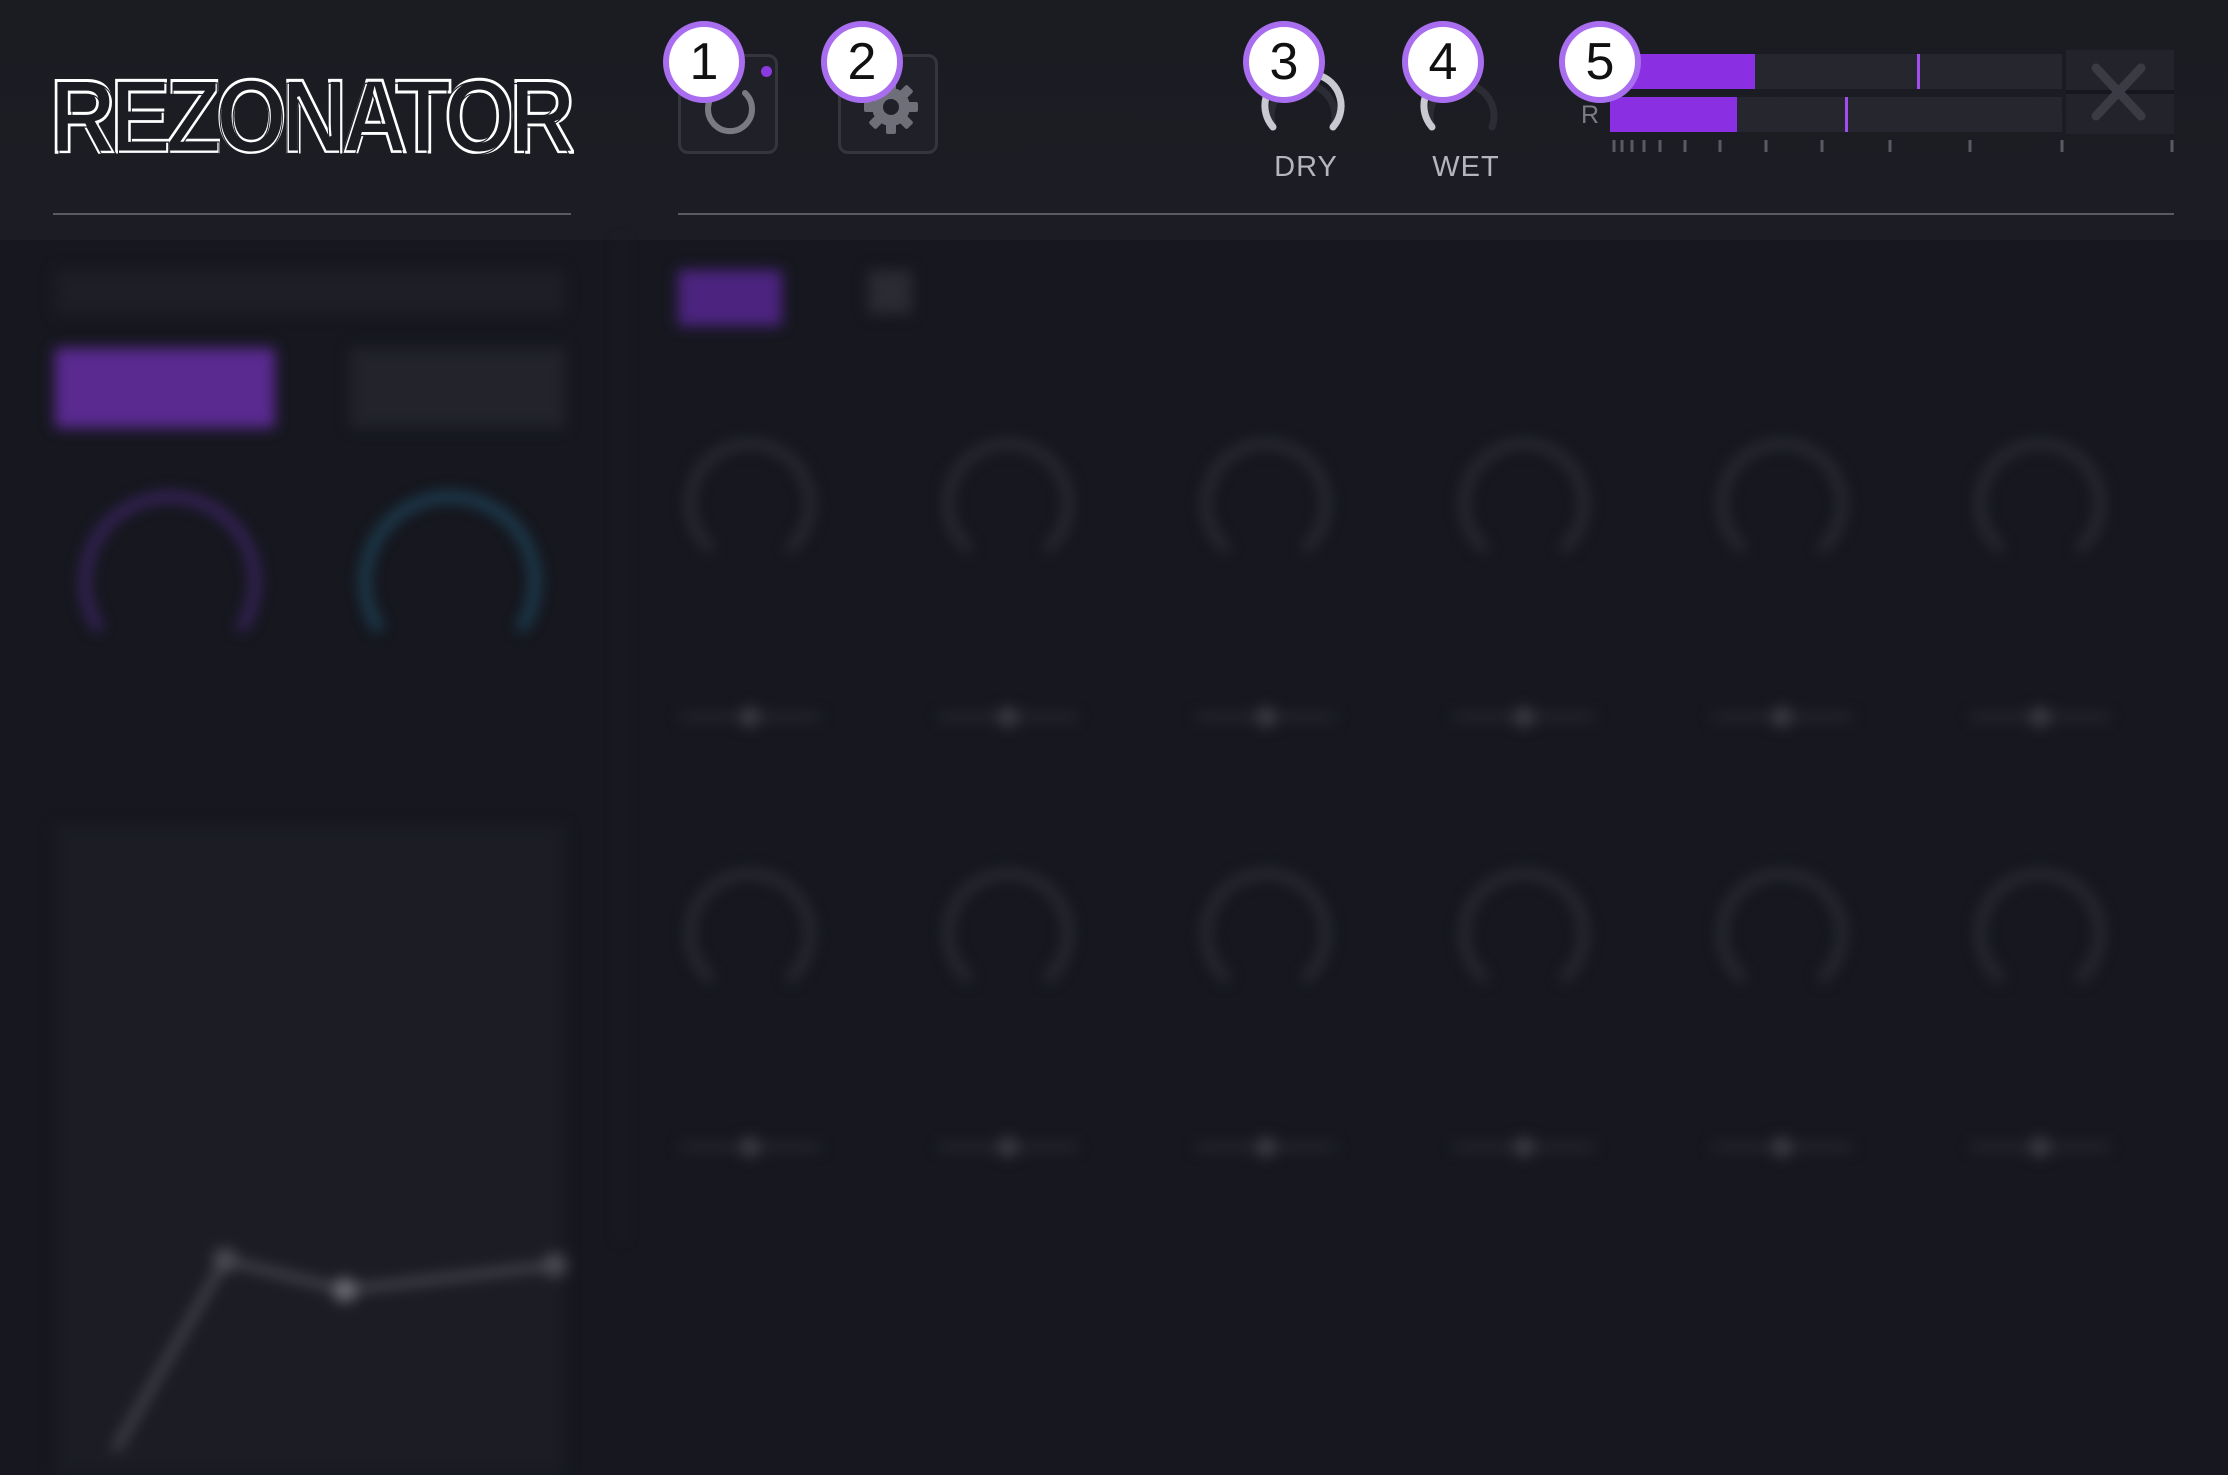 The height and width of the screenshot is (1475, 2228). I want to click on callout-5: 5, so click(1600, 62).